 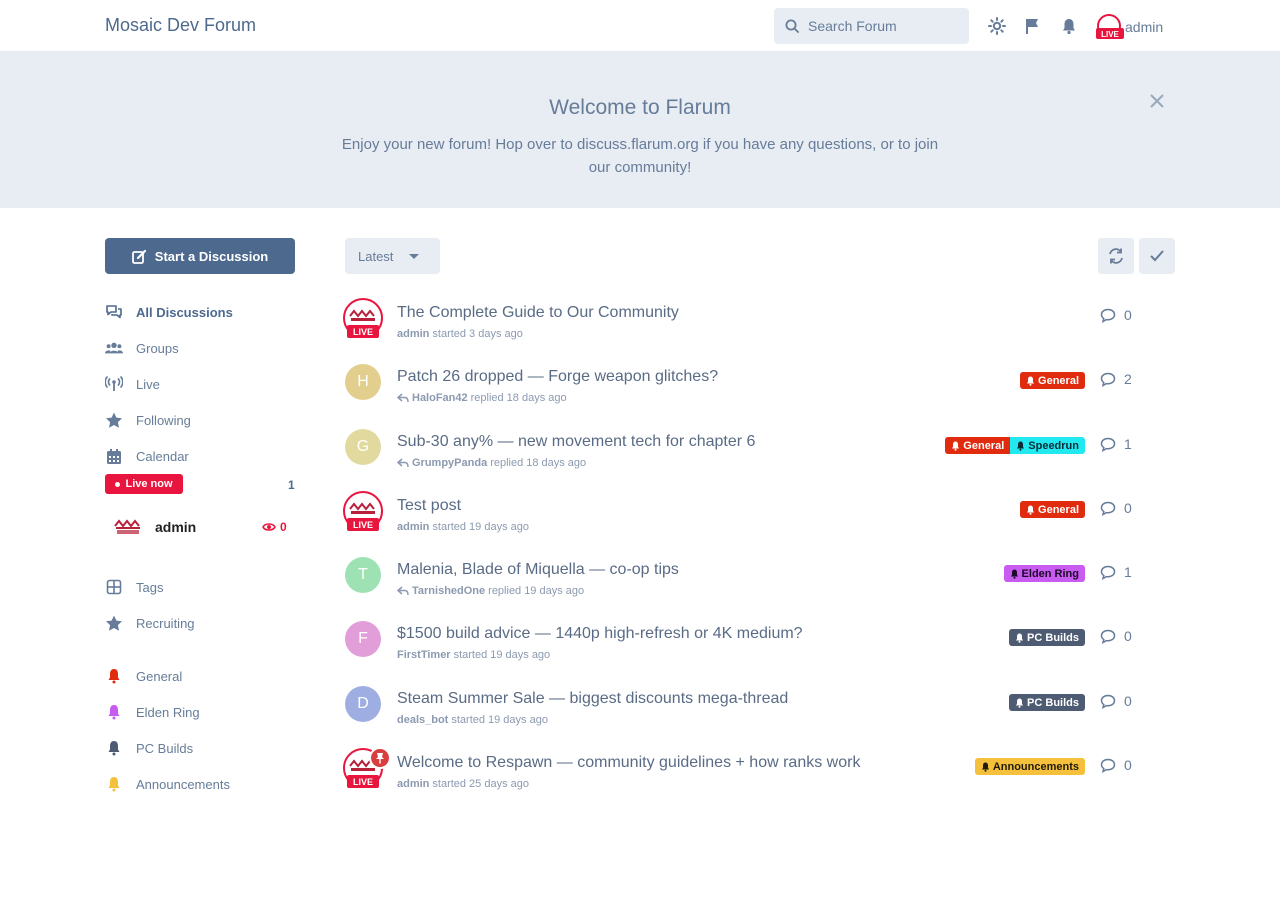 What do you see at coordinates (143, 676) in the screenshot?
I see `nav-tag-general: General` at bounding box center [143, 676].